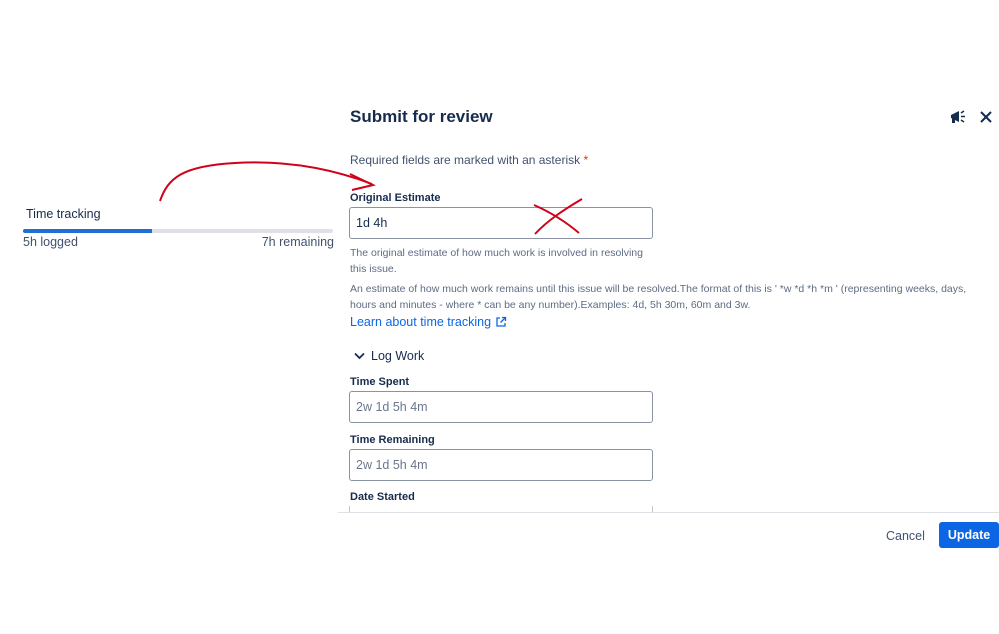  I want to click on time-remaining-input, so click(501, 465).